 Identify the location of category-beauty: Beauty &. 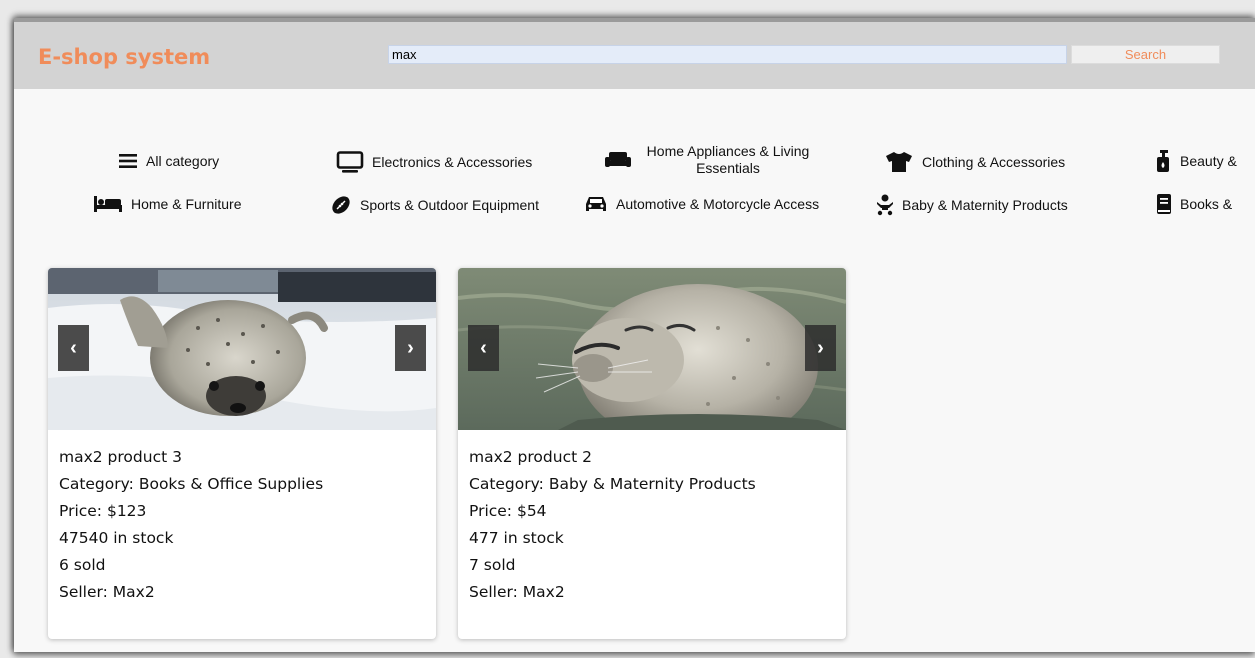
(1195, 161).